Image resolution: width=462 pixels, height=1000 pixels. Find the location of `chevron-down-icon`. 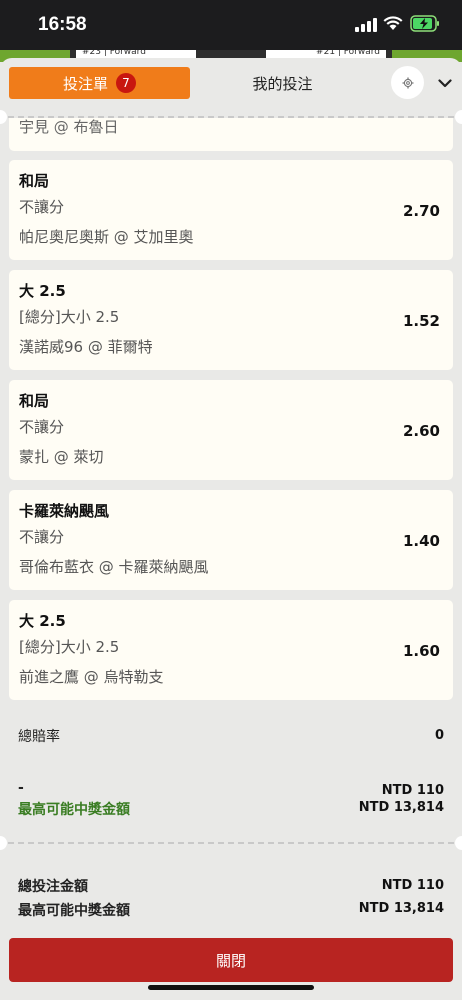

chevron-down-icon is located at coordinates (445, 82).